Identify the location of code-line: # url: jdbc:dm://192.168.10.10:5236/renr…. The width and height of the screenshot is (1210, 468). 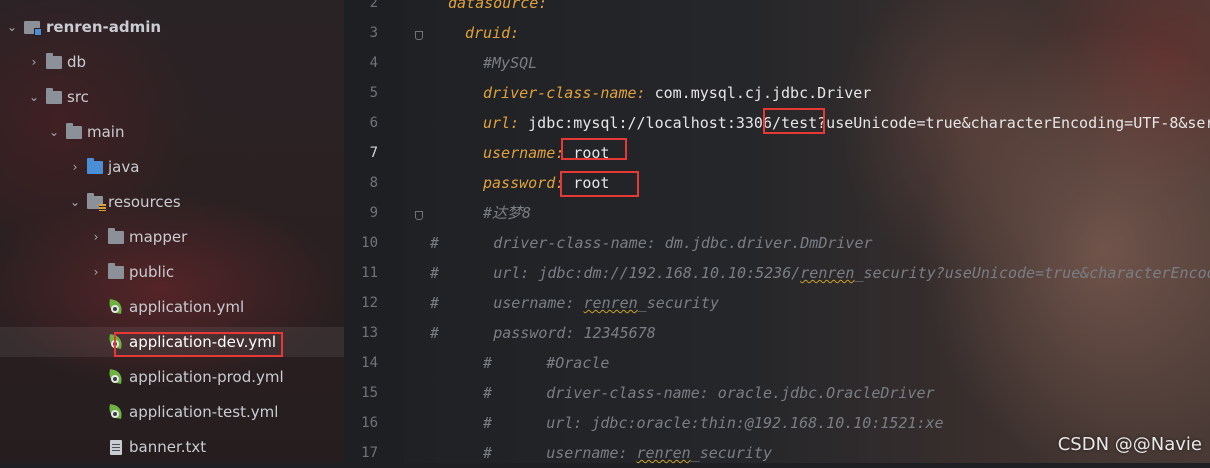
(820, 273).